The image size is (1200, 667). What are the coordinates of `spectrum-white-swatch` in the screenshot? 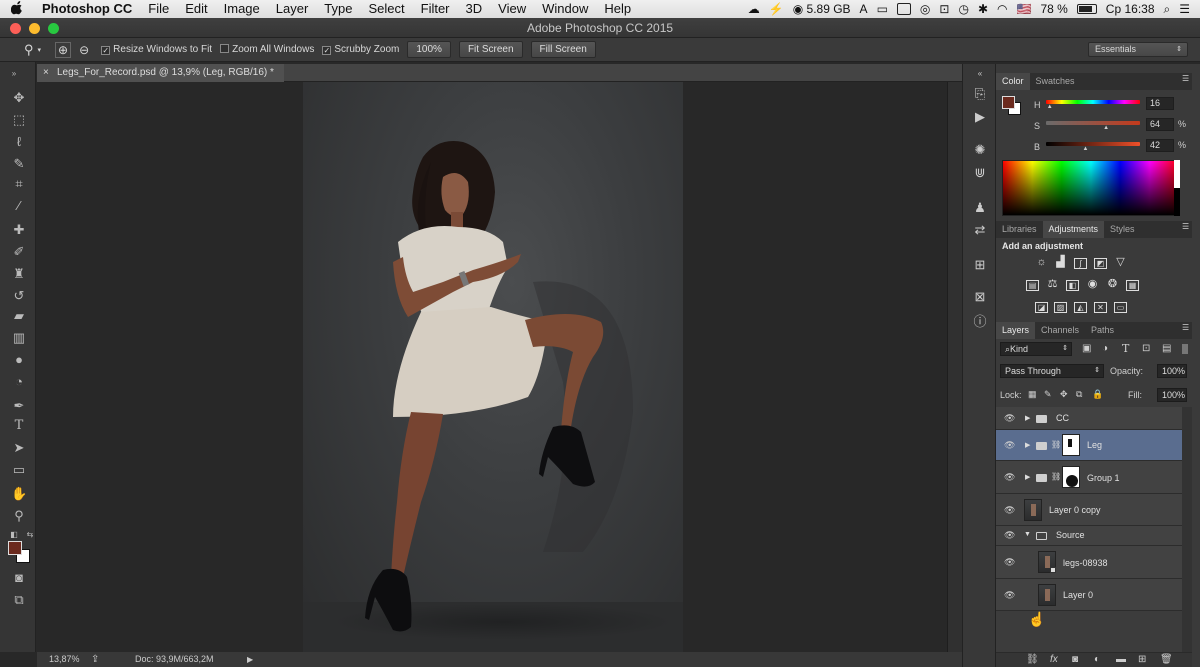 It's located at (1177, 174).